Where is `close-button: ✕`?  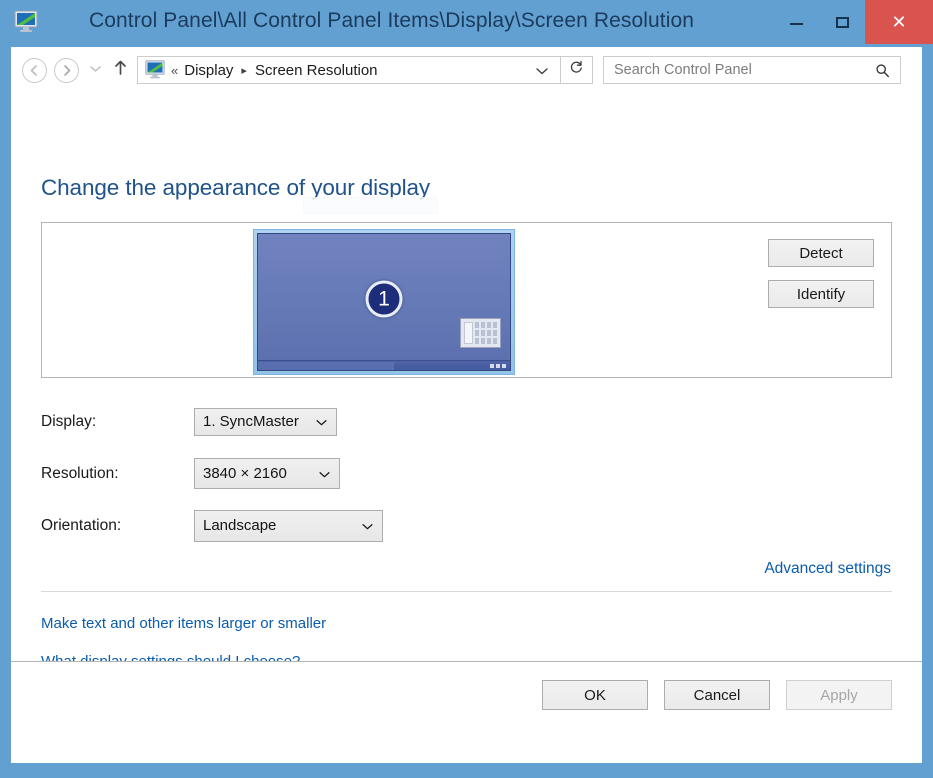 close-button: ✕ is located at coordinates (899, 22).